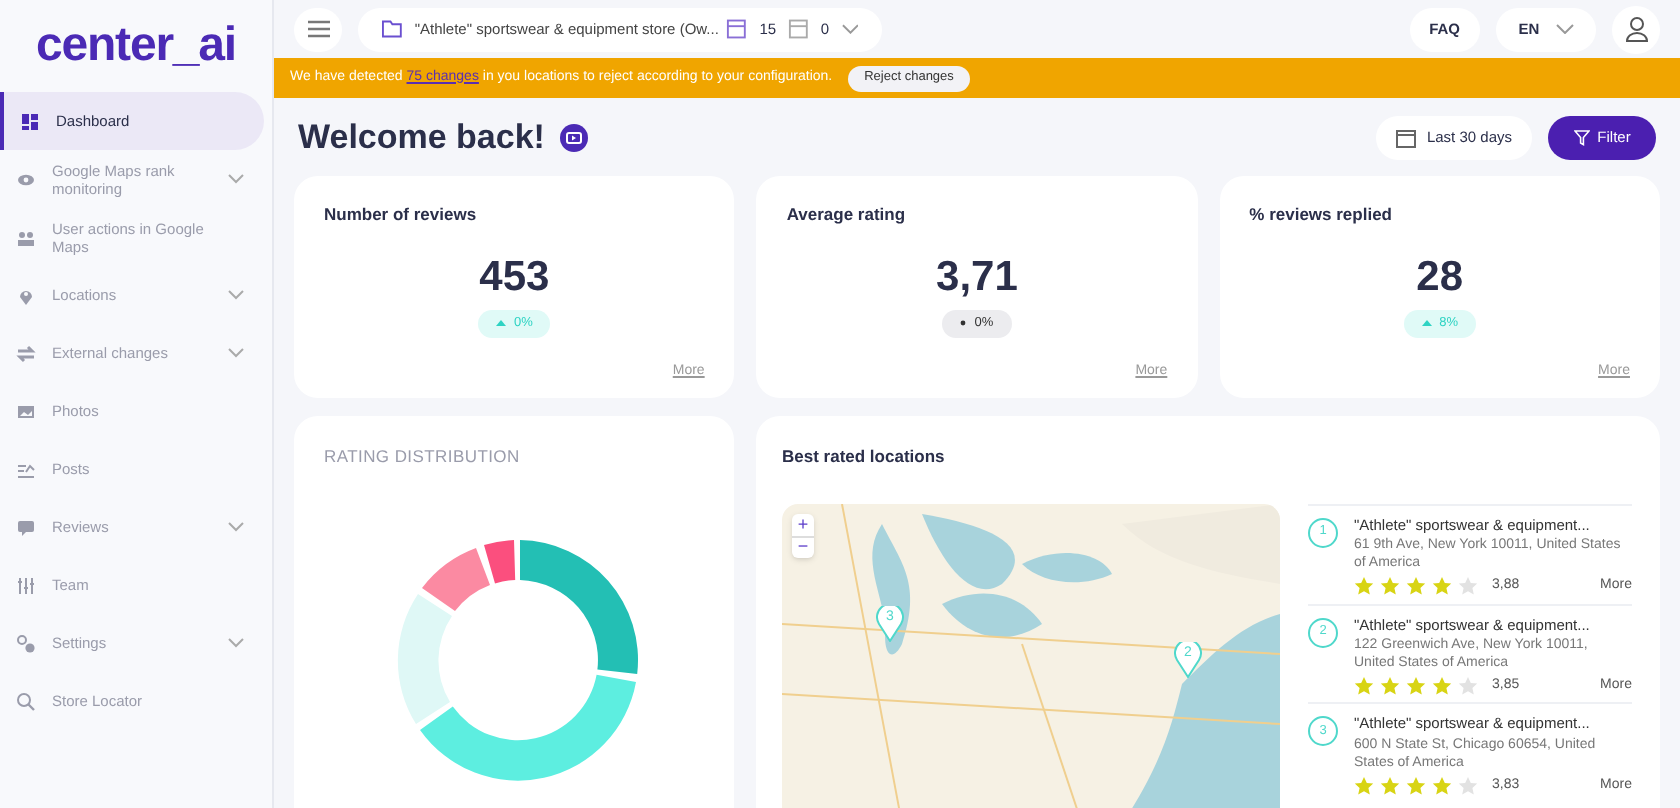 The width and height of the screenshot is (1680, 808). I want to click on user-button, so click(1636, 29).